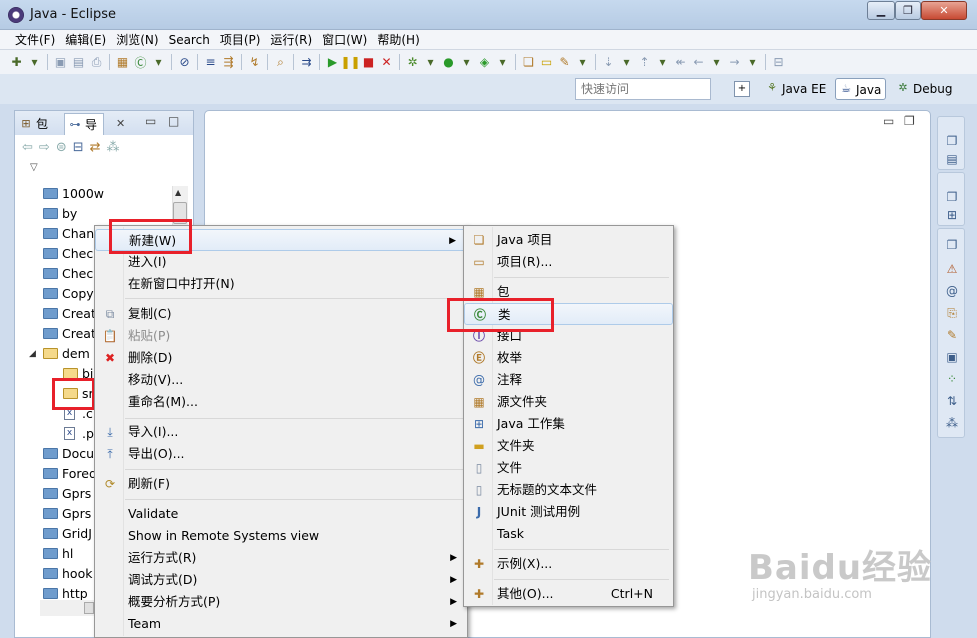 The height and width of the screenshot is (638, 977). What do you see at coordinates (412, 62) in the screenshot?
I see `debug-launch-icon: ✲` at bounding box center [412, 62].